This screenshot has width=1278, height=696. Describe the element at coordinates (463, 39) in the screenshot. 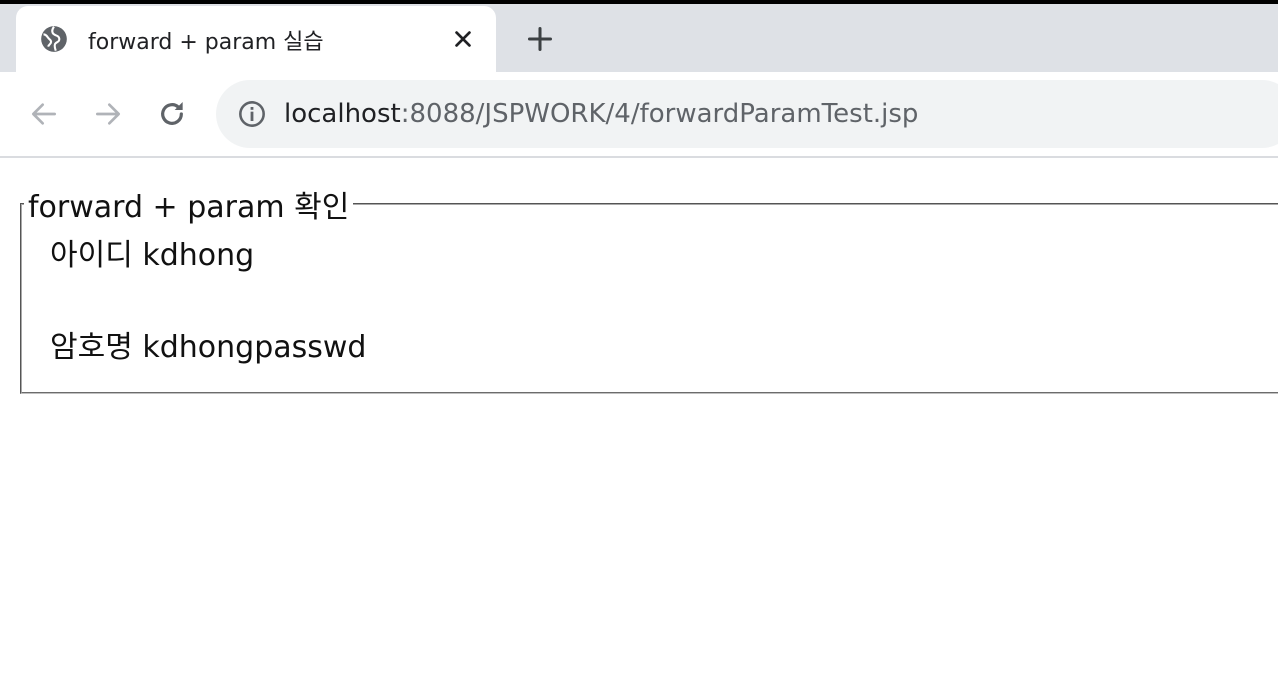

I see `close-icon` at that location.